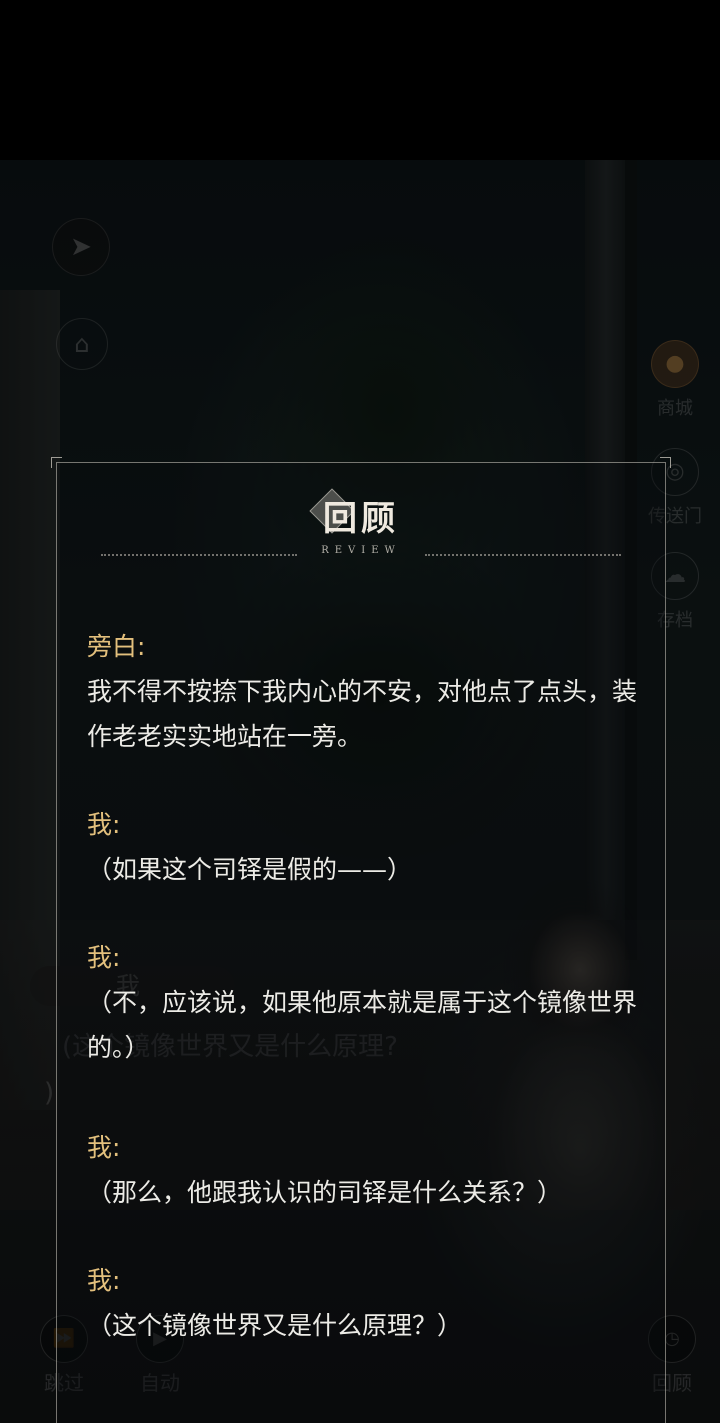 Image resolution: width=720 pixels, height=1423 pixels. Describe the element at coordinates (361, 555) in the screenshot. I see `review-subtitle-row: REVIEW` at that location.